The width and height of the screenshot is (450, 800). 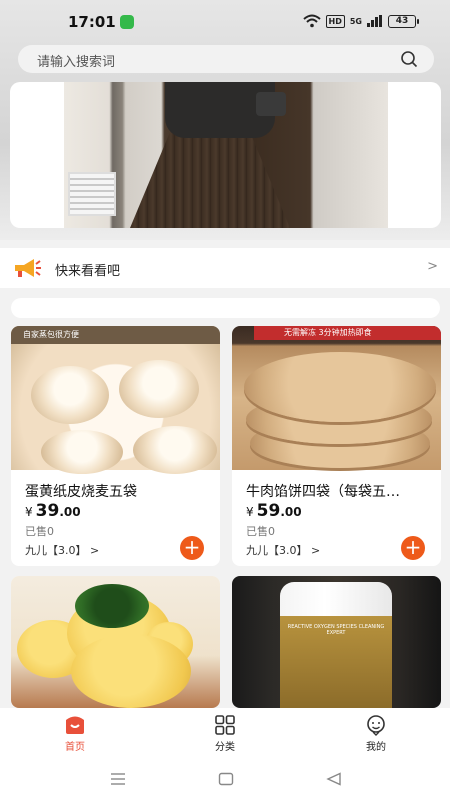 What do you see at coordinates (376, 745) in the screenshot?
I see `tab-label: 我的` at bounding box center [376, 745].